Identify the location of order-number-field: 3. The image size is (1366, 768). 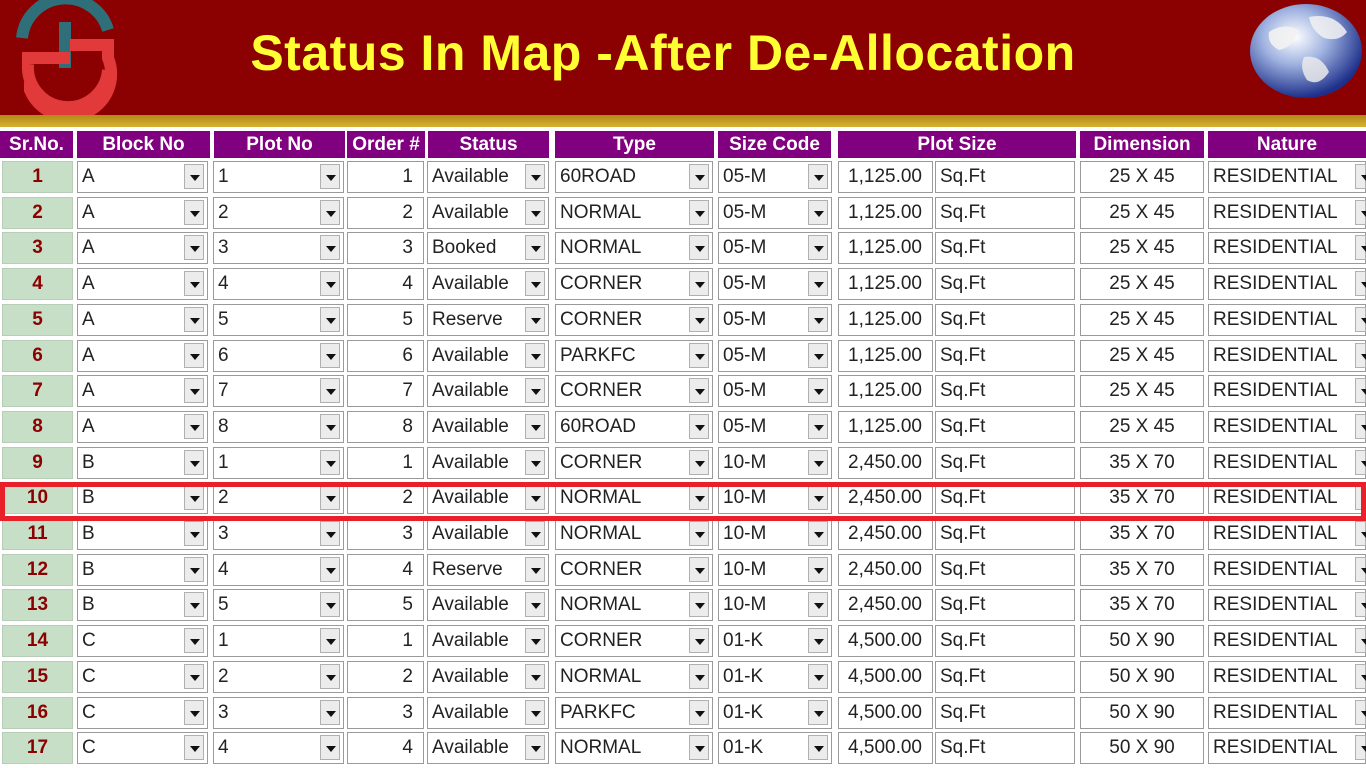
(385, 248).